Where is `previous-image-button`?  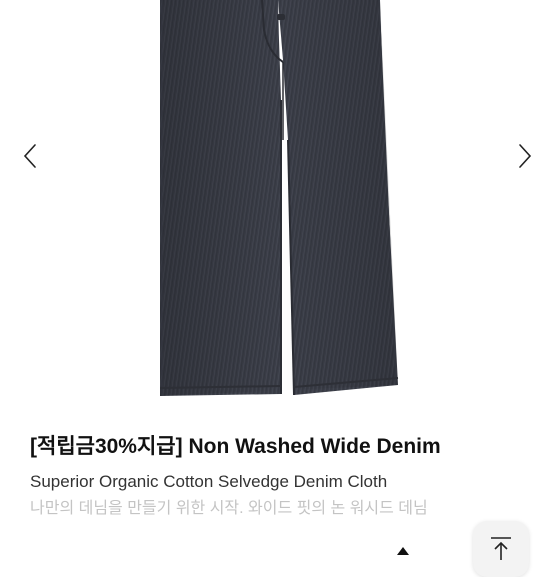
previous-image-button is located at coordinates (30, 156).